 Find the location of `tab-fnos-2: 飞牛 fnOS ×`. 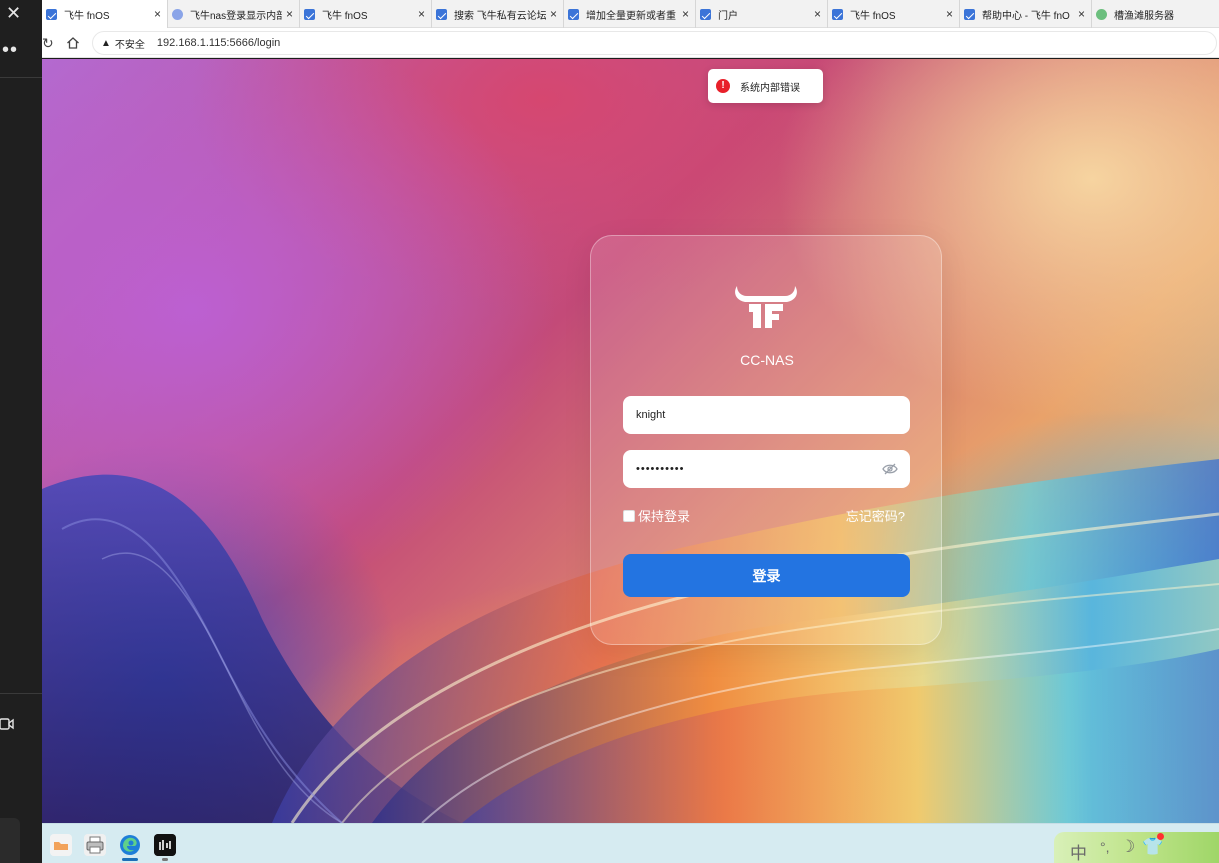

tab-fnos-2: 飞牛 fnOS × is located at coordinates (366, 14).